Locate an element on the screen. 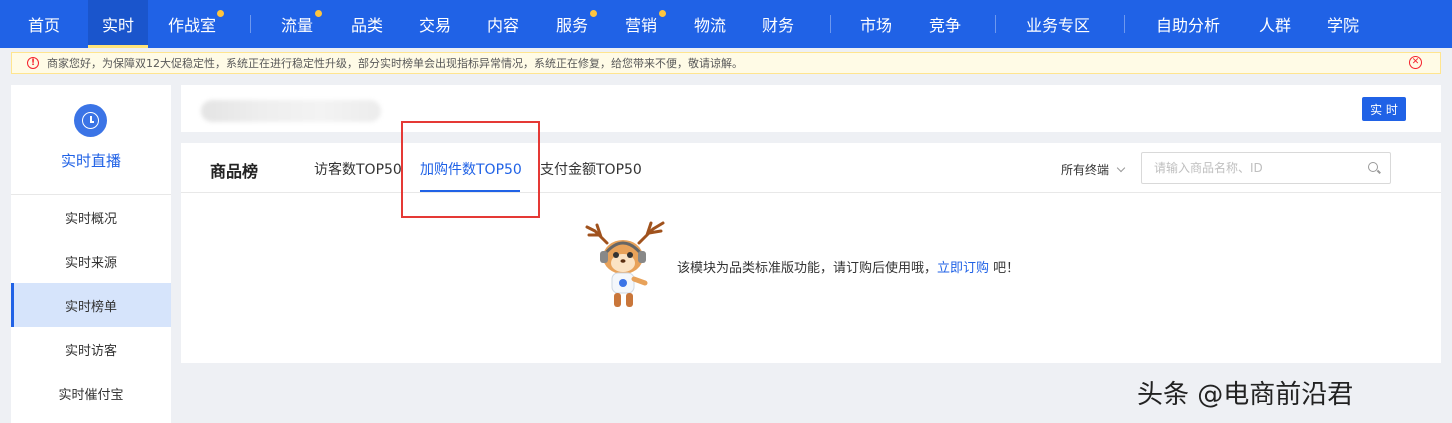  nav-item-label: 人群 is located at coordinates (1274, 25).